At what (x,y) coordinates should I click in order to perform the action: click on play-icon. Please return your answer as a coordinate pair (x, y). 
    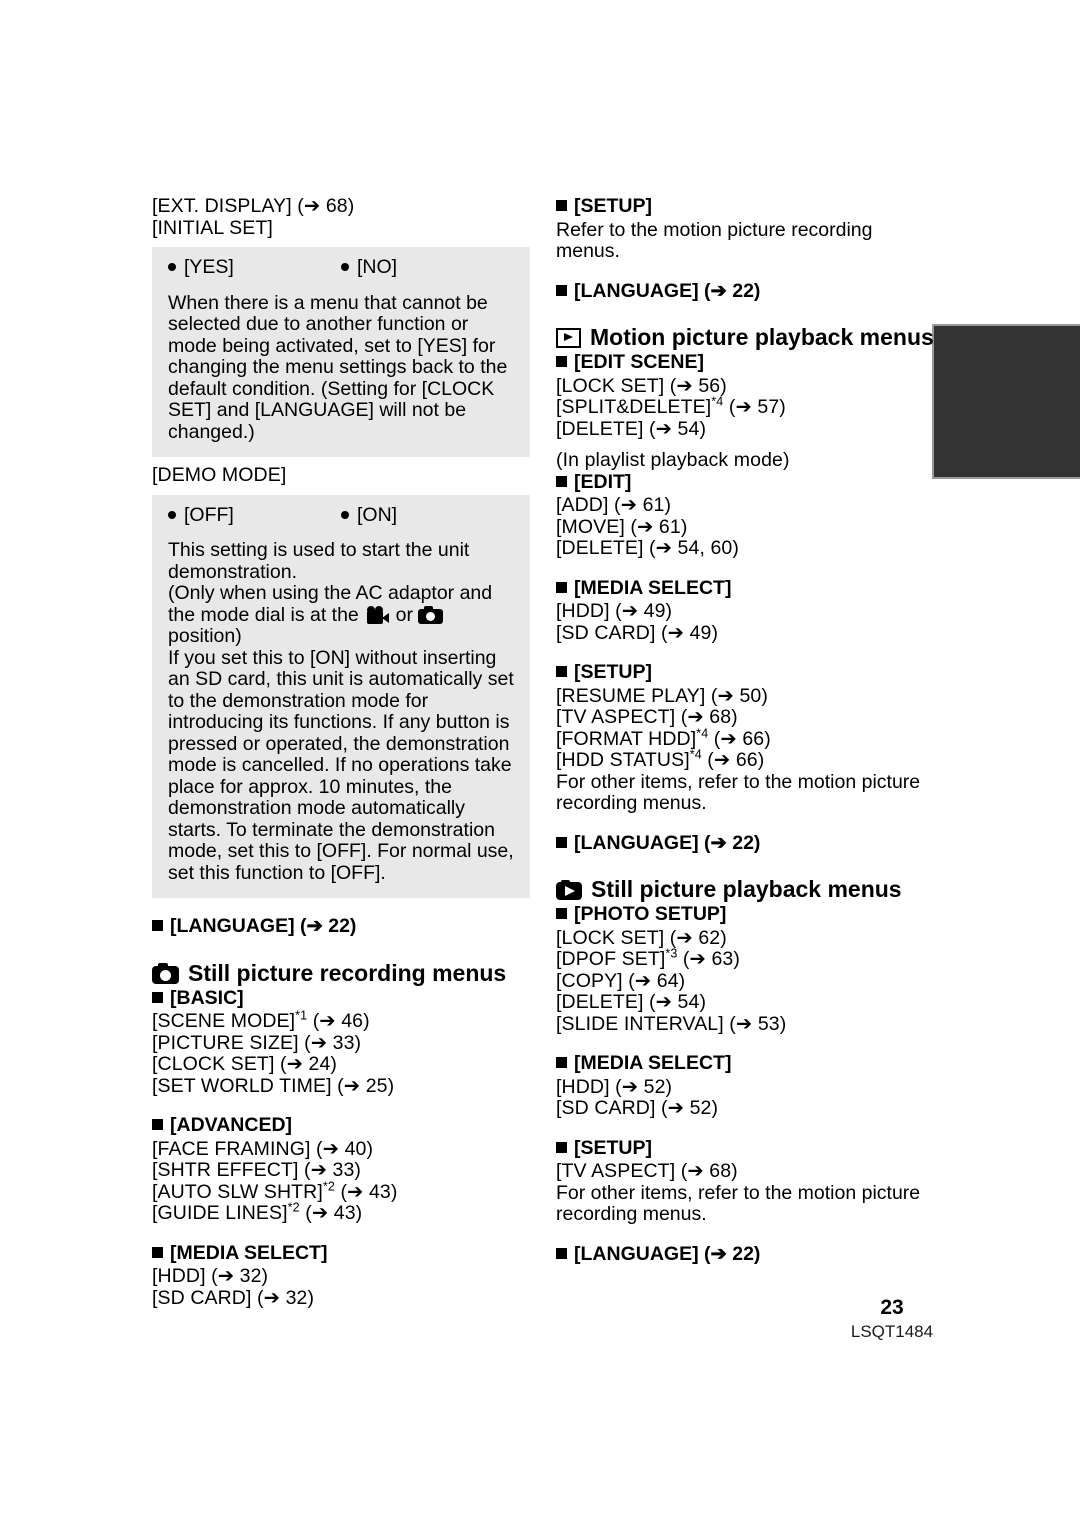
    Looking at the image, I should click on (568, 337).